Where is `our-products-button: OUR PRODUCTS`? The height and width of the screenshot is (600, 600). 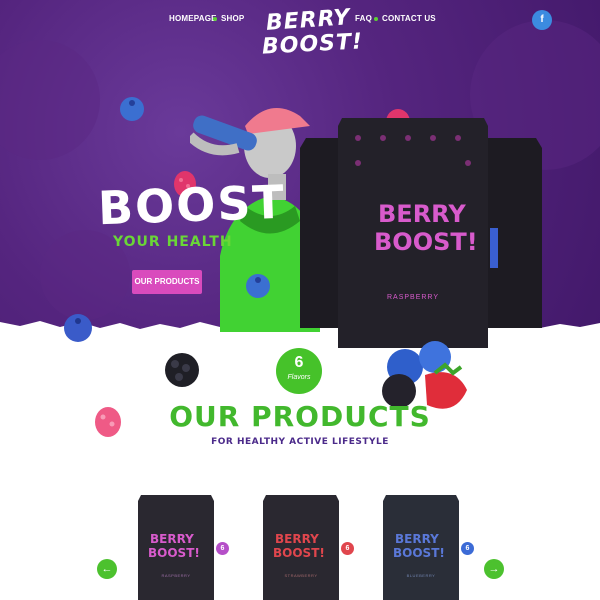 our-products-button: OUR PRODUCTS is located at coordinates (167, 282).